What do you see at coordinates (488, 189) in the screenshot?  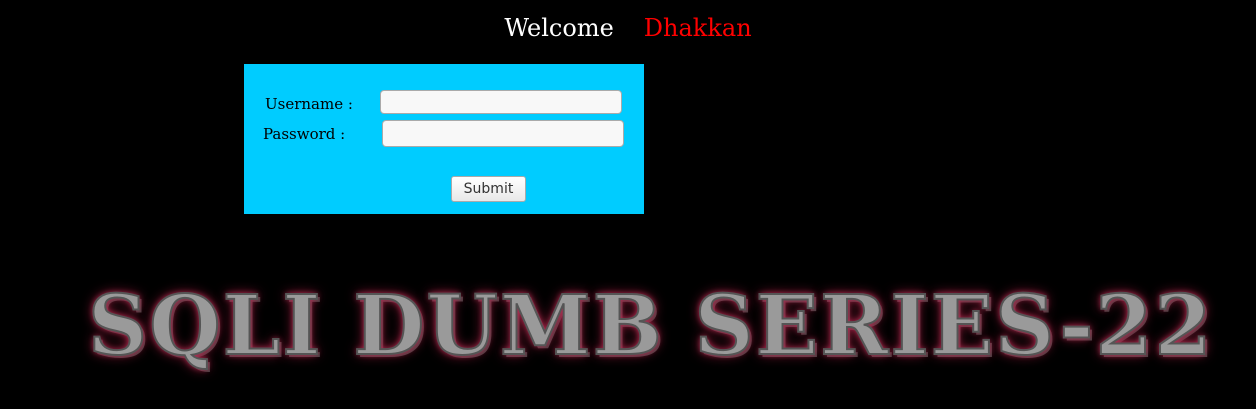 I see `submit-button: Submit` at bounding box center [488, 189].